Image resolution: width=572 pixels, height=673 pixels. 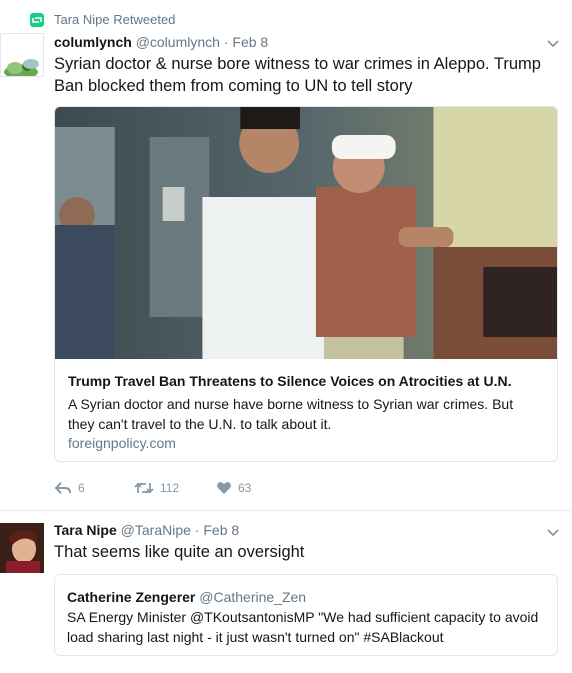 I want to click on reply-icon, so click(x=63, y=488).